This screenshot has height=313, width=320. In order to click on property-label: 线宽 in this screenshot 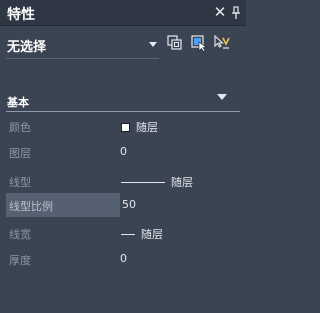, I will do `click(20, 234)`.